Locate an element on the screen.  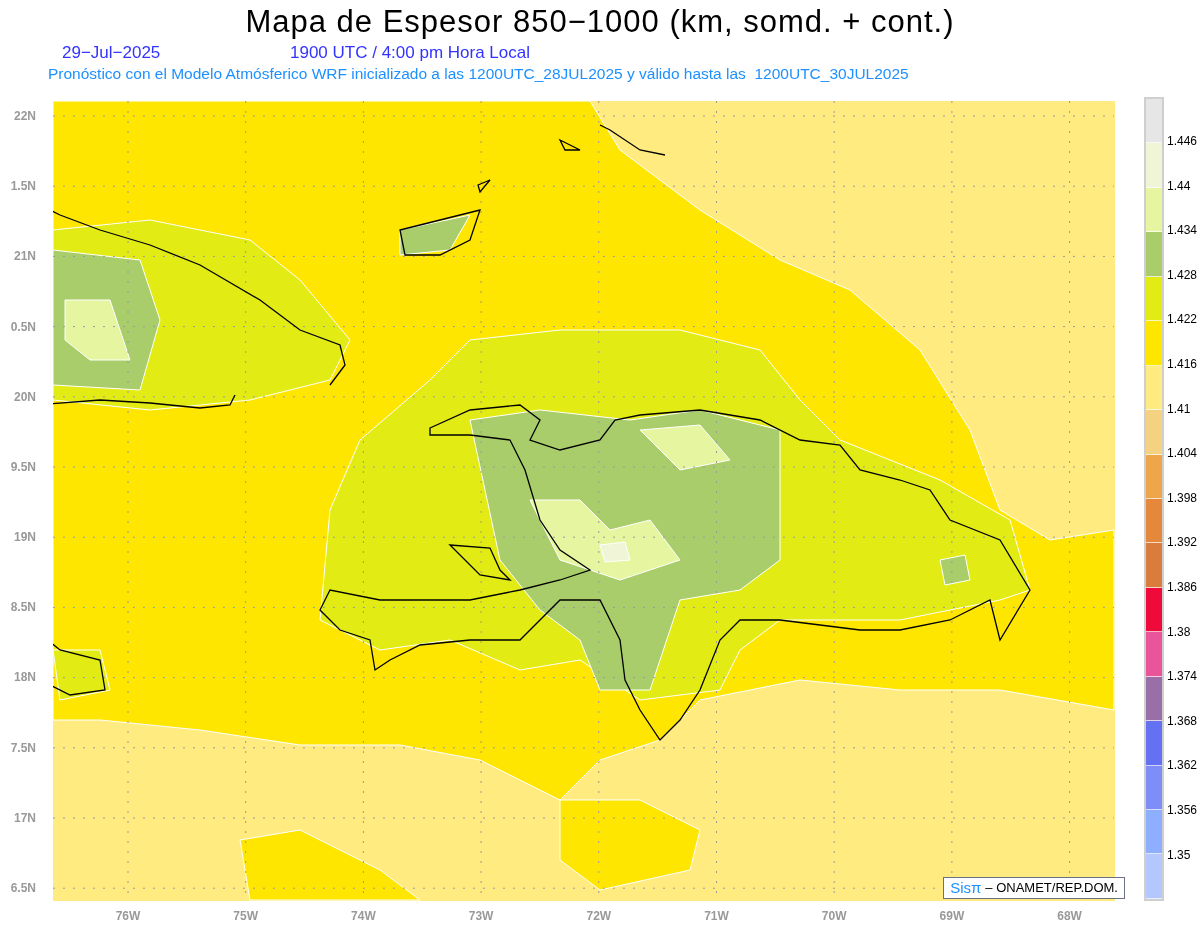
colorbar-label: 1.398 is located at coordinates (1182, 497).